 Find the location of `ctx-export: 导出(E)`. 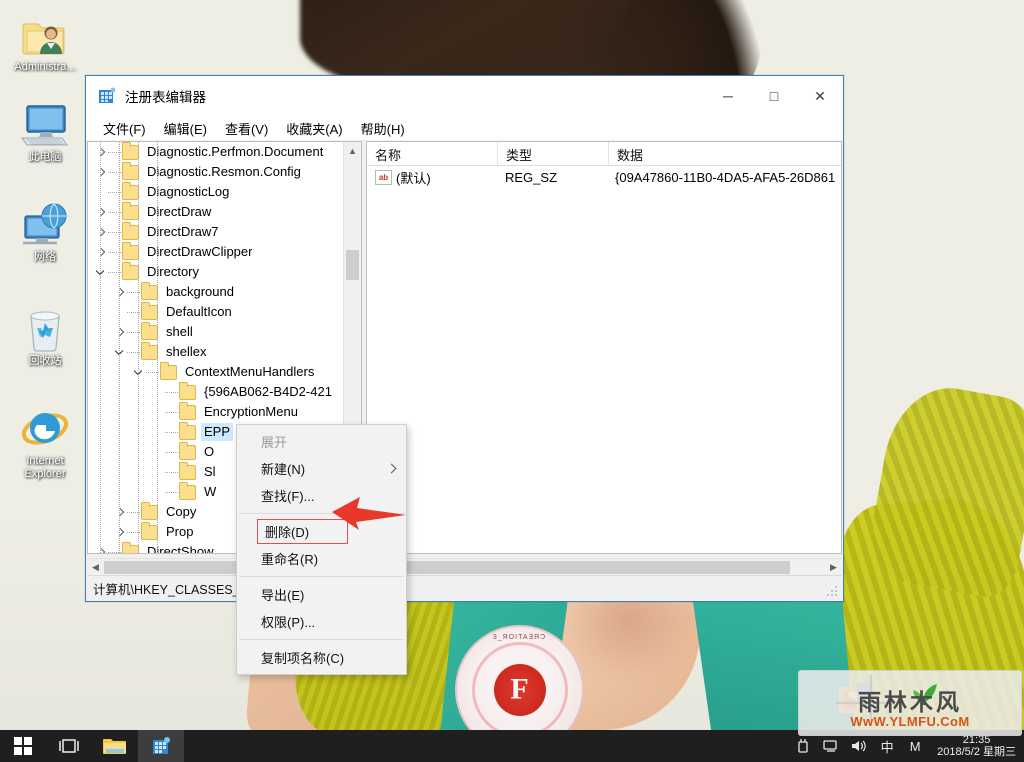

ctx-export: 导出(E) is located at coordinates (321, 594).